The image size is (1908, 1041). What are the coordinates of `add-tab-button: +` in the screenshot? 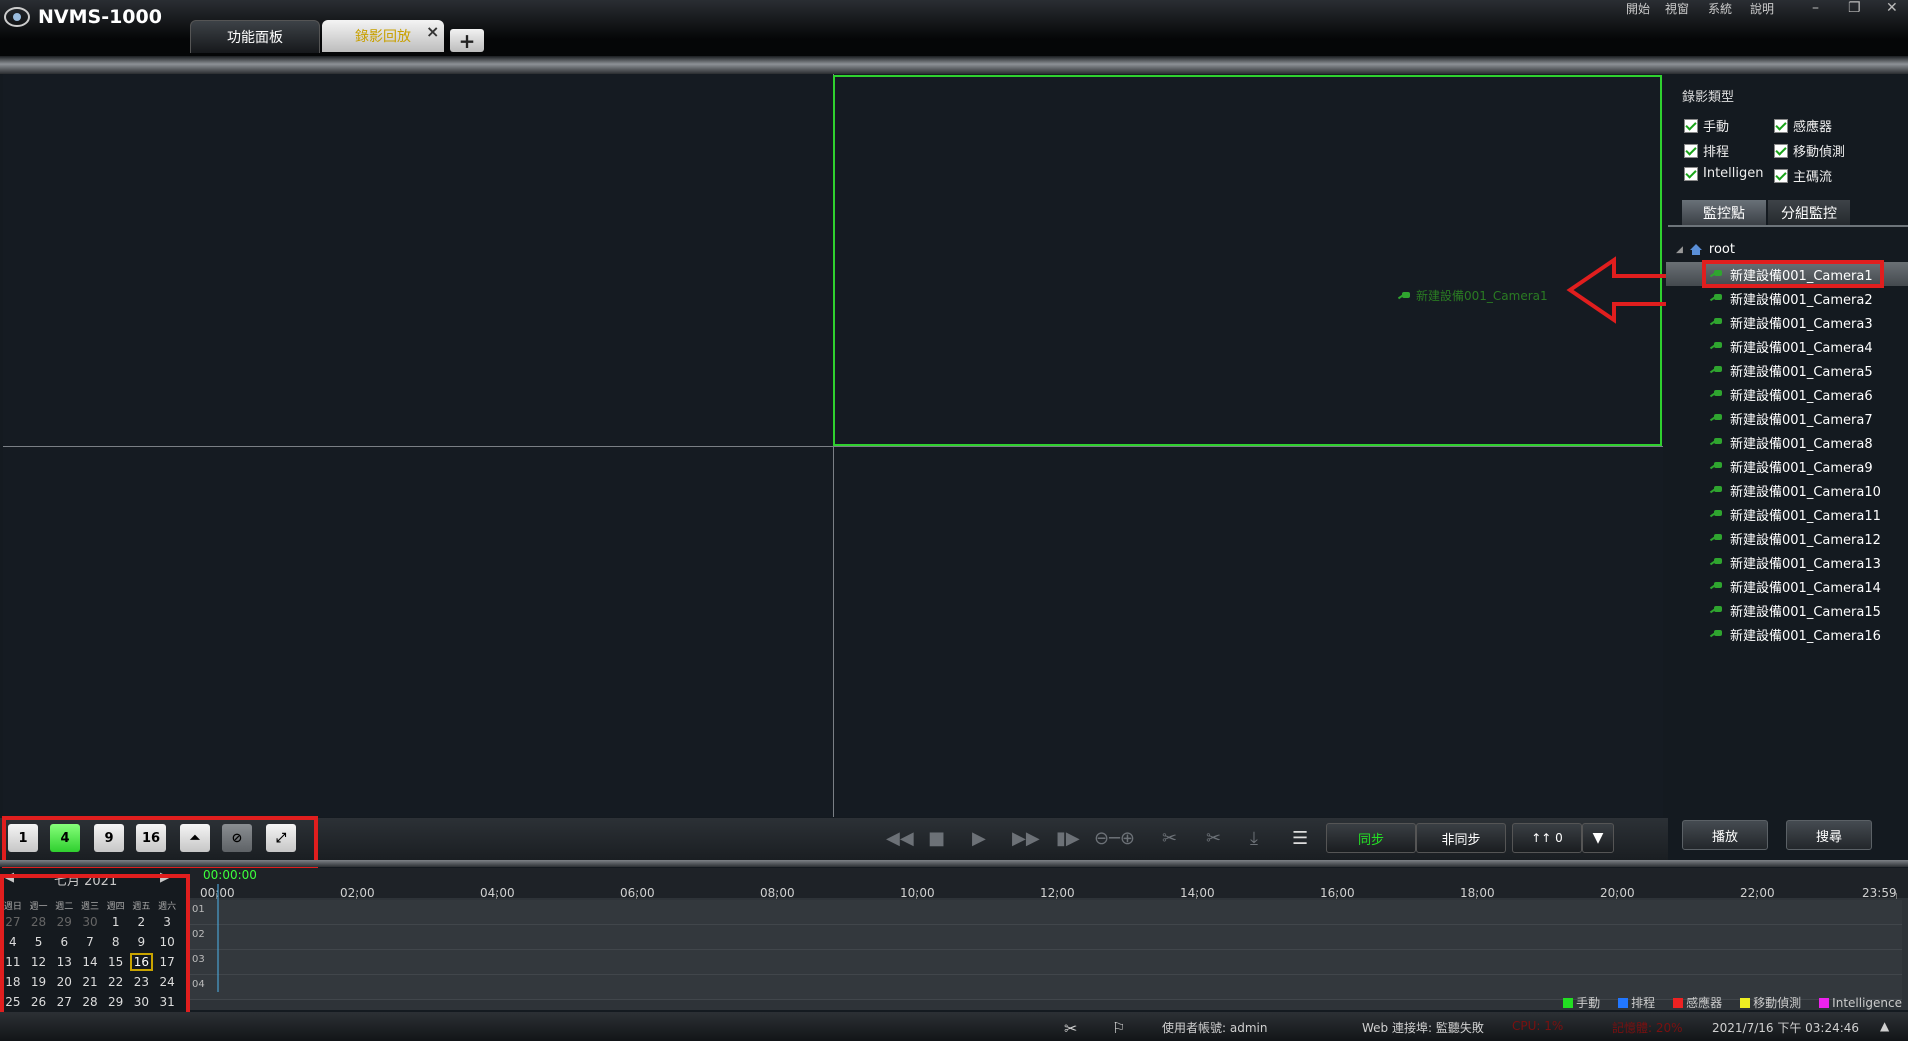 It's located at (467, 40).